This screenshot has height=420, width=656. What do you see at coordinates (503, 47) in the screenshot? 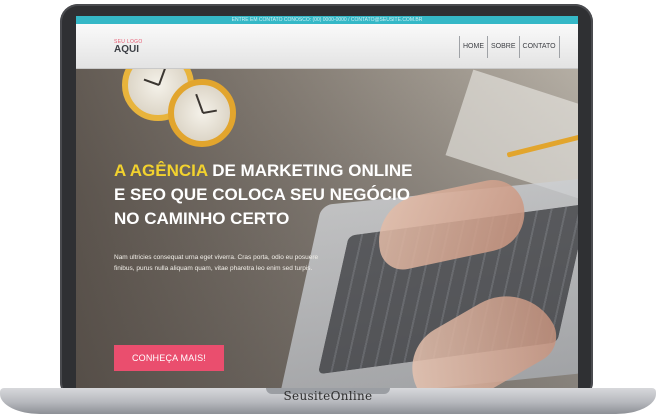
I see `nav-item-sobre: SOBRE` at bounding box center [503, 47].